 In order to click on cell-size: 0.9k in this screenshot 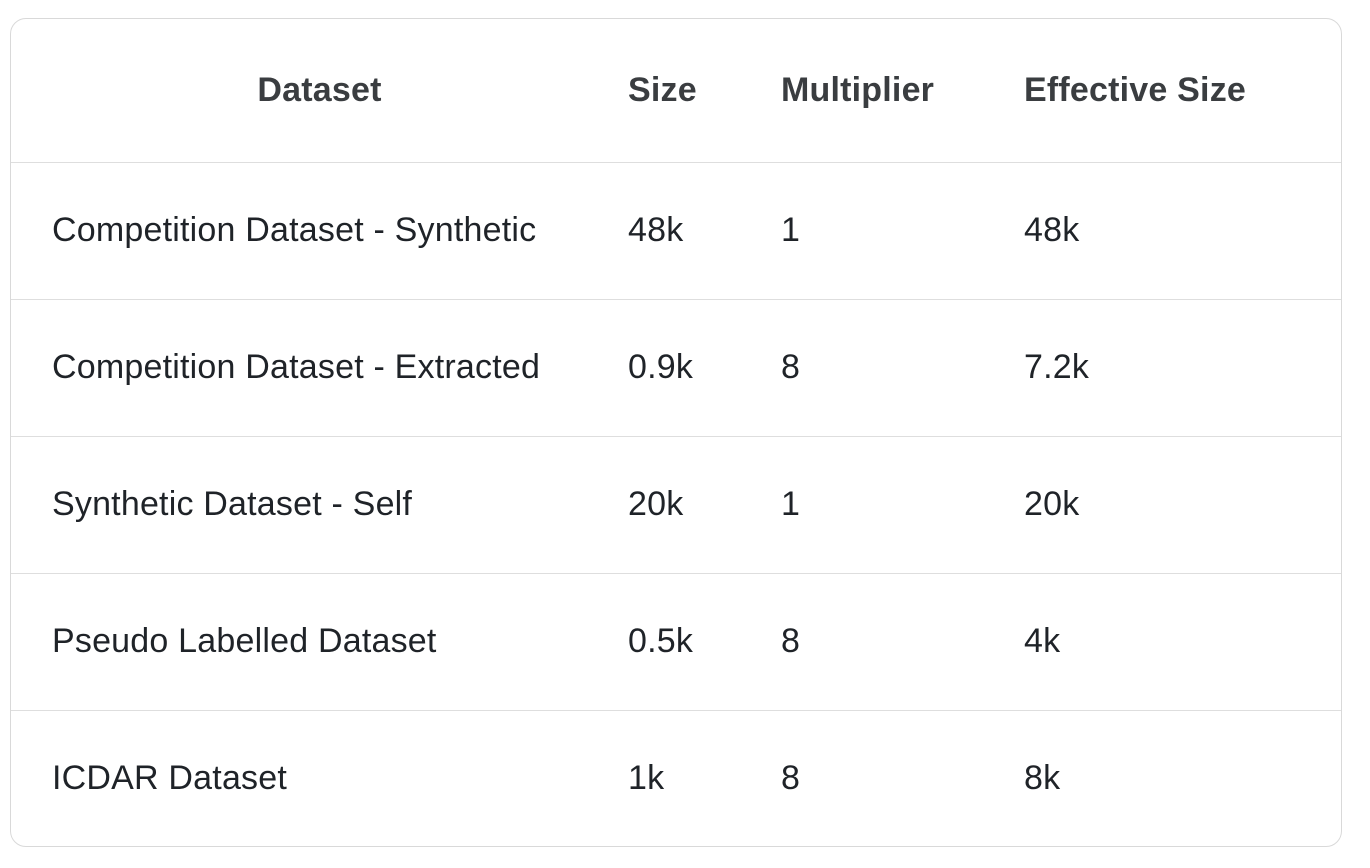, I will do `click(704, 368)`.